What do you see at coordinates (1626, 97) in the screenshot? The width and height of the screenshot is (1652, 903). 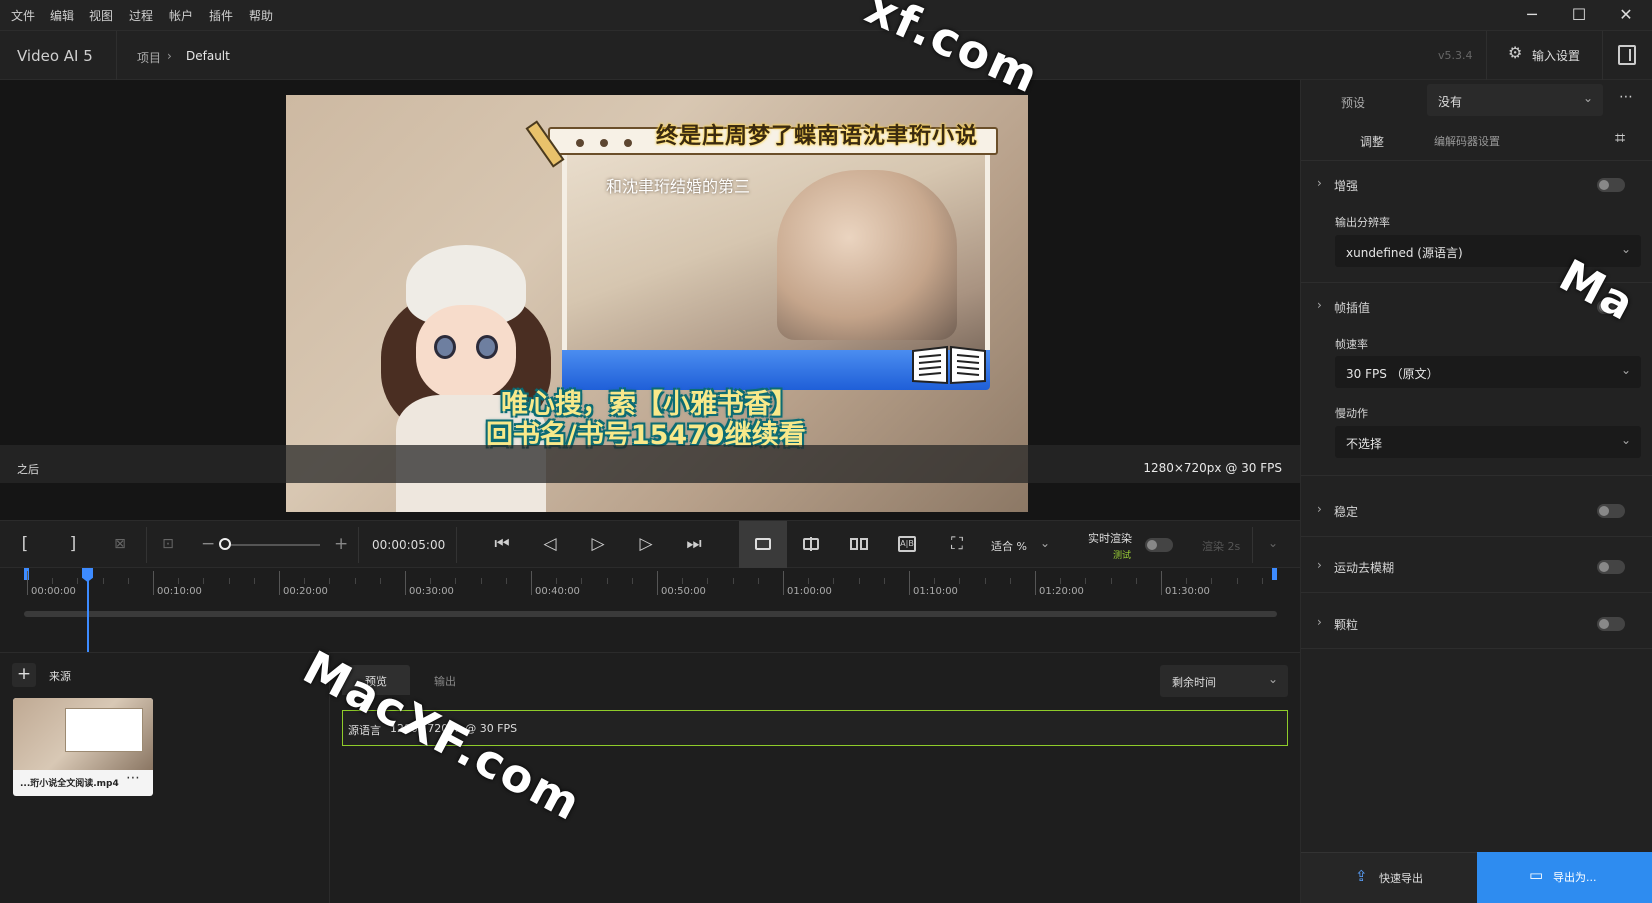 I see `preset-more-icon: ⋯` at bounding box center [1626, 97].